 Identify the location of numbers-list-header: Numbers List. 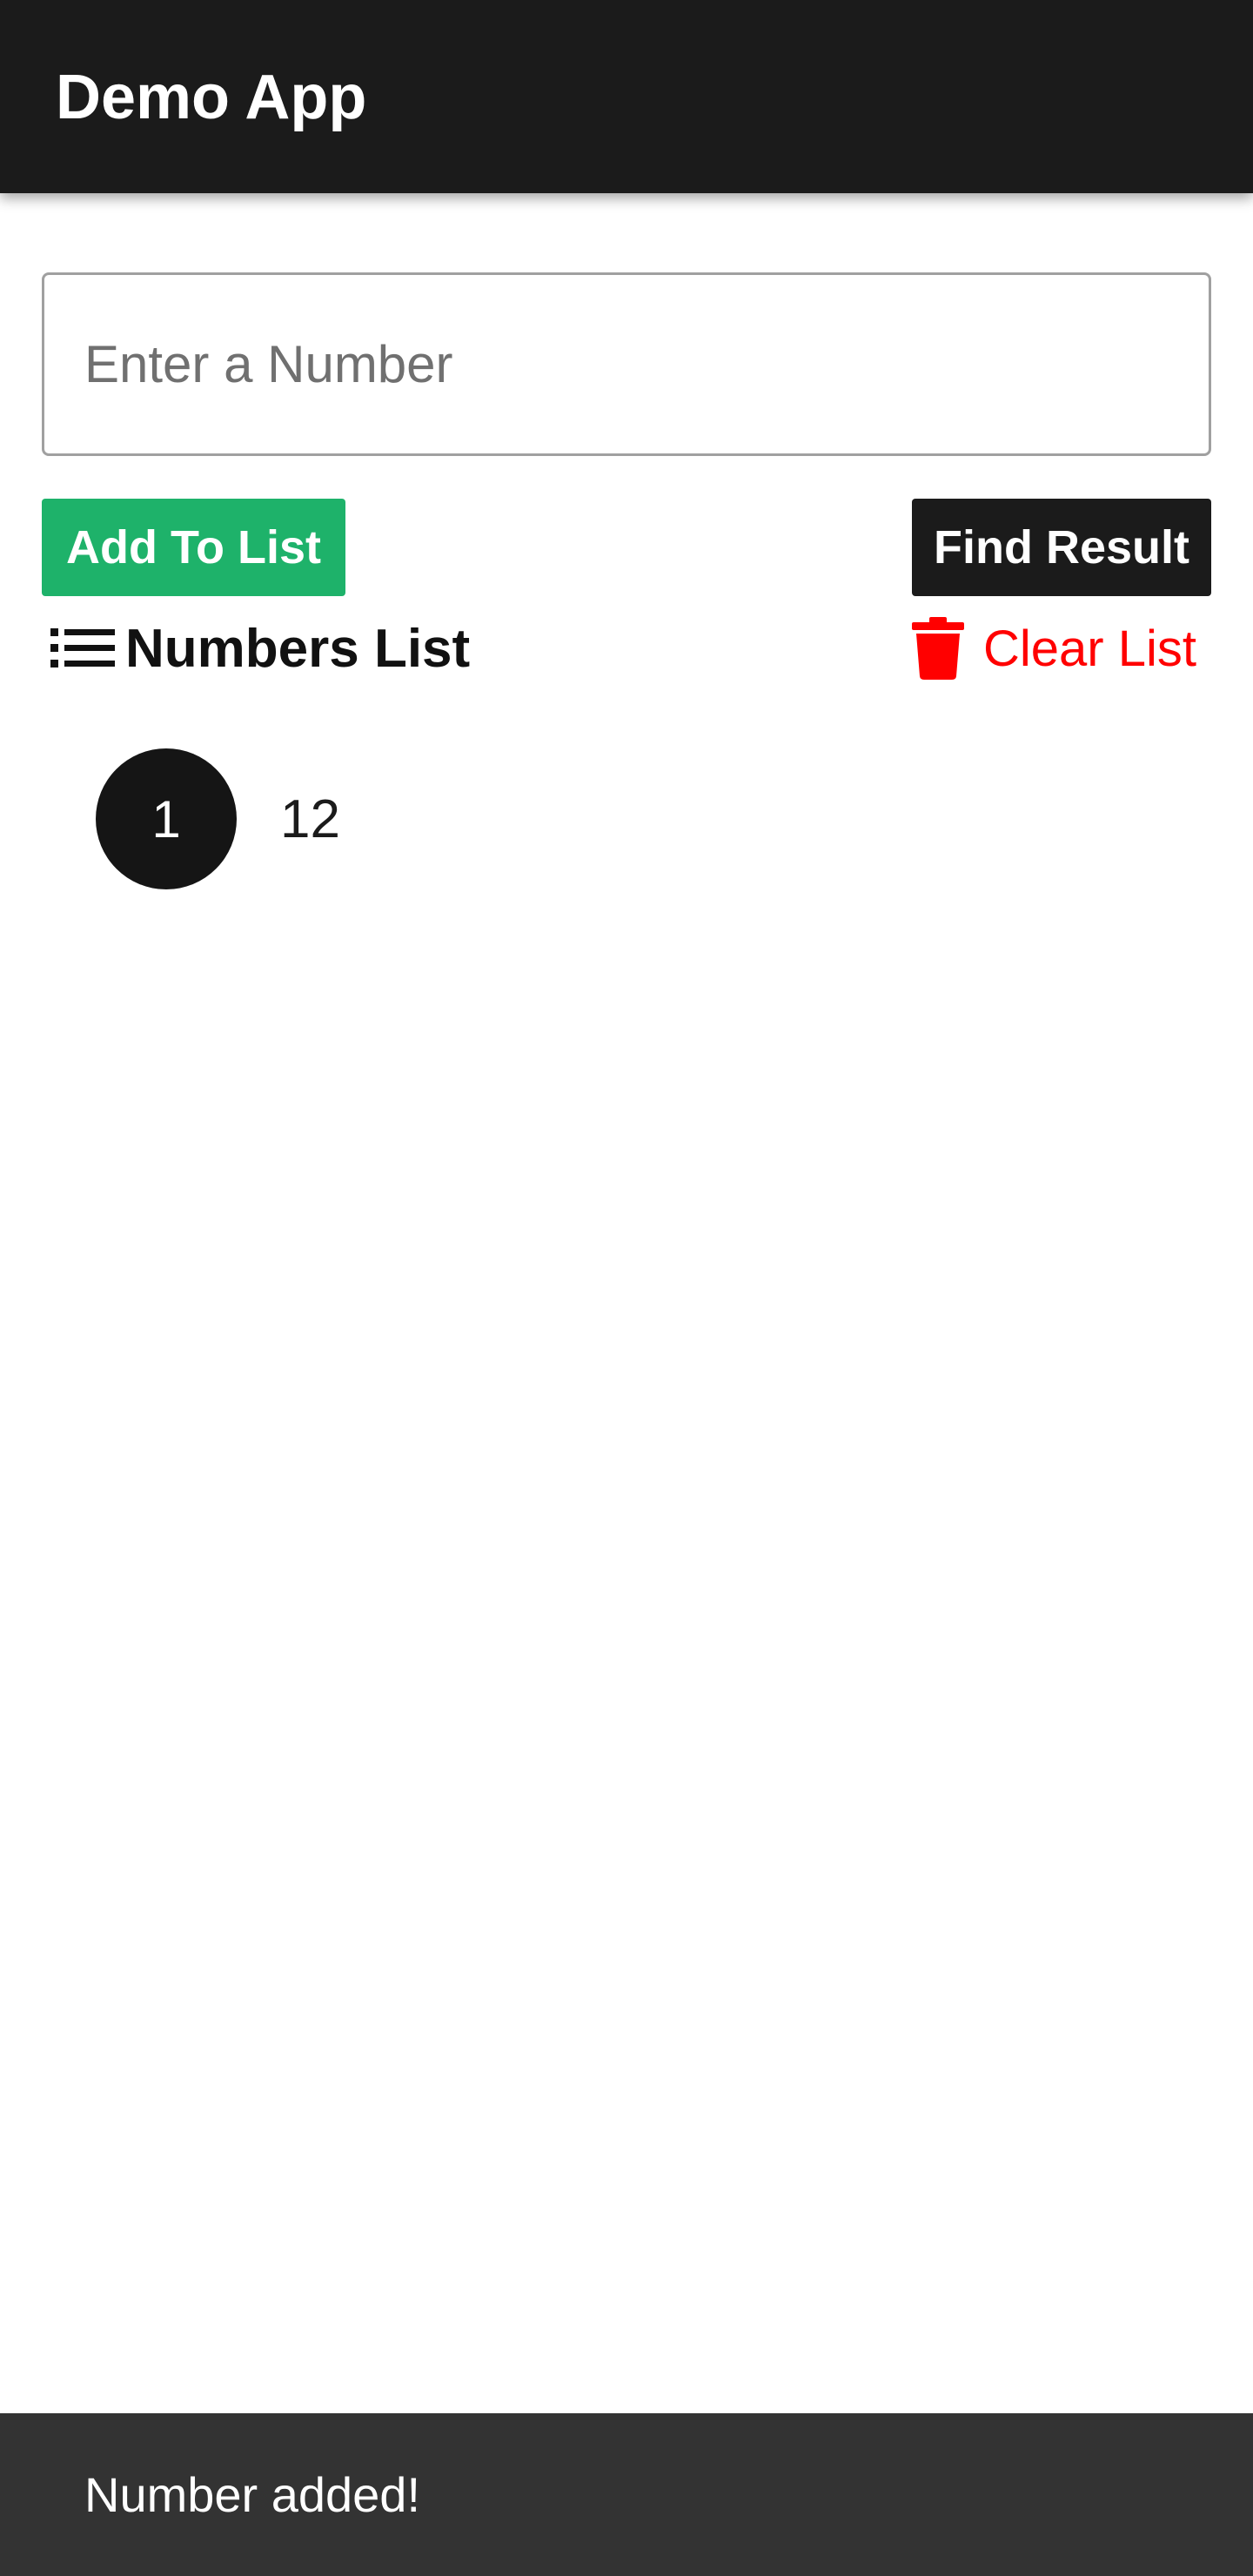
(260, 648).